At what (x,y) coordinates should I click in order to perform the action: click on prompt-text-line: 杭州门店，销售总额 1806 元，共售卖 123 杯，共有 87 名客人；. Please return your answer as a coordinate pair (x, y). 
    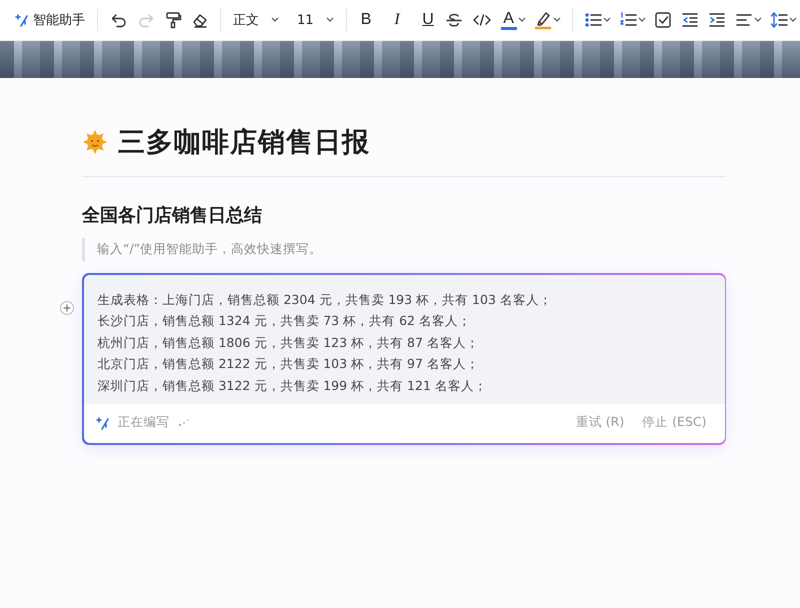
    Looking at the image, I should click on (289, 343).